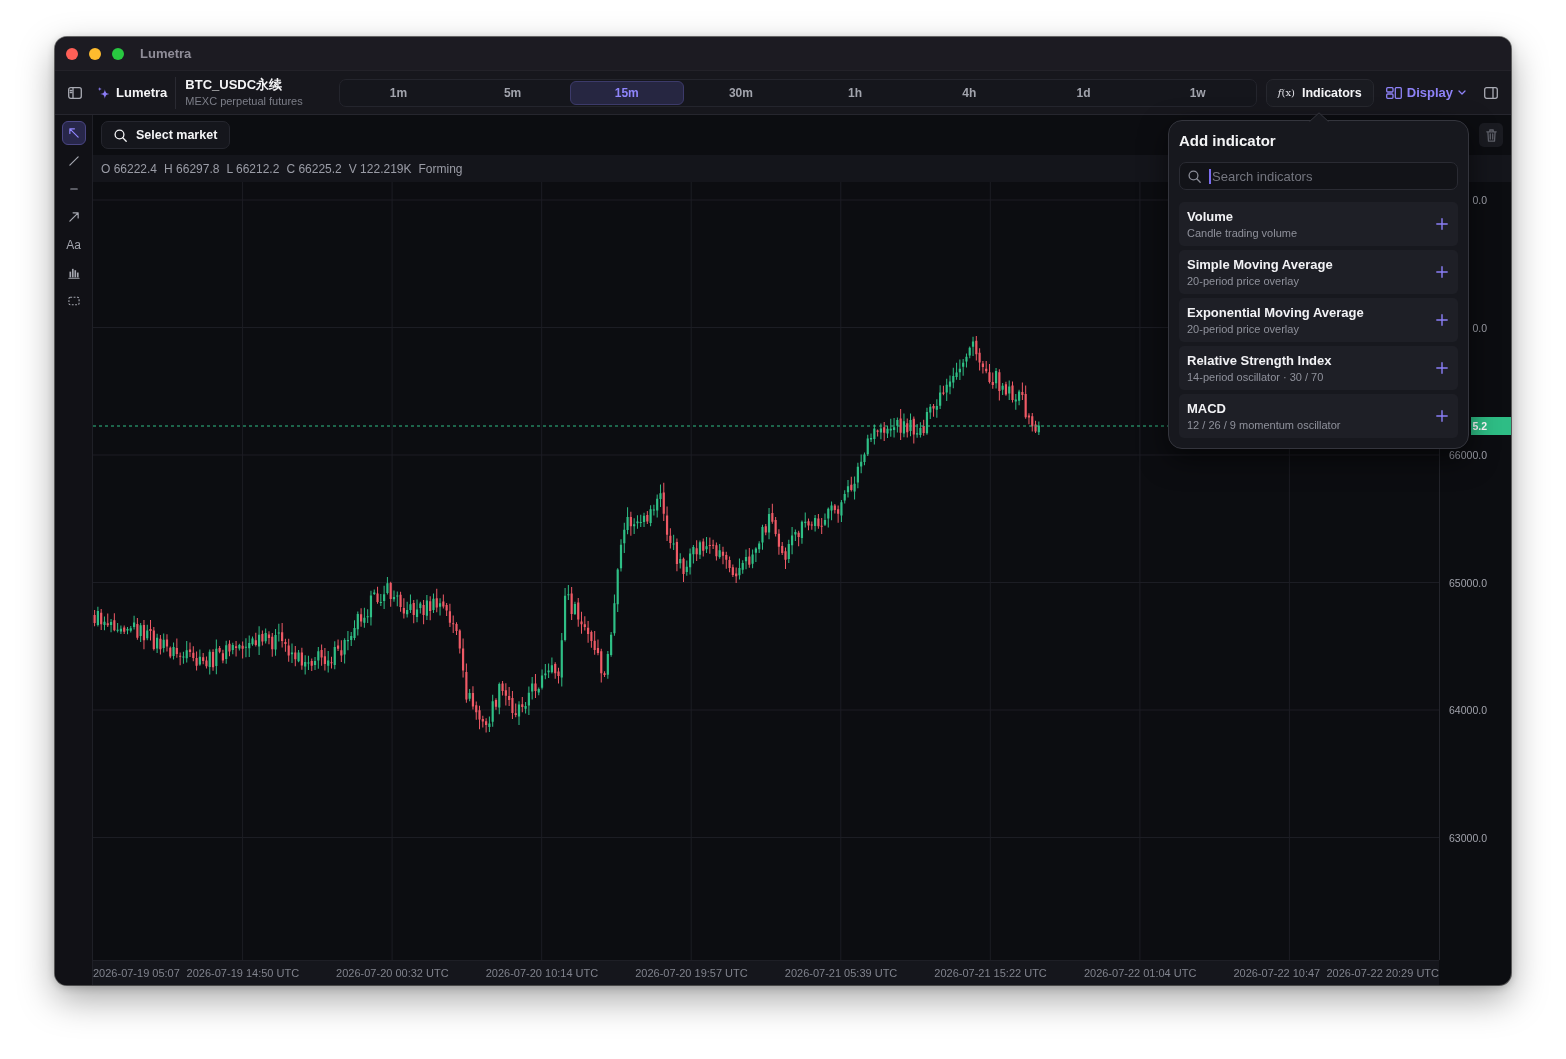  I want to click on sparkle-icon, so click(103, 92).